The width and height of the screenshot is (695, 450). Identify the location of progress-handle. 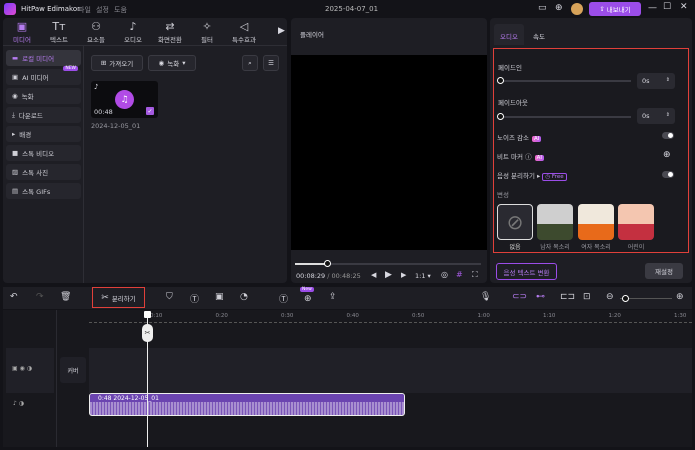
(327, 263).